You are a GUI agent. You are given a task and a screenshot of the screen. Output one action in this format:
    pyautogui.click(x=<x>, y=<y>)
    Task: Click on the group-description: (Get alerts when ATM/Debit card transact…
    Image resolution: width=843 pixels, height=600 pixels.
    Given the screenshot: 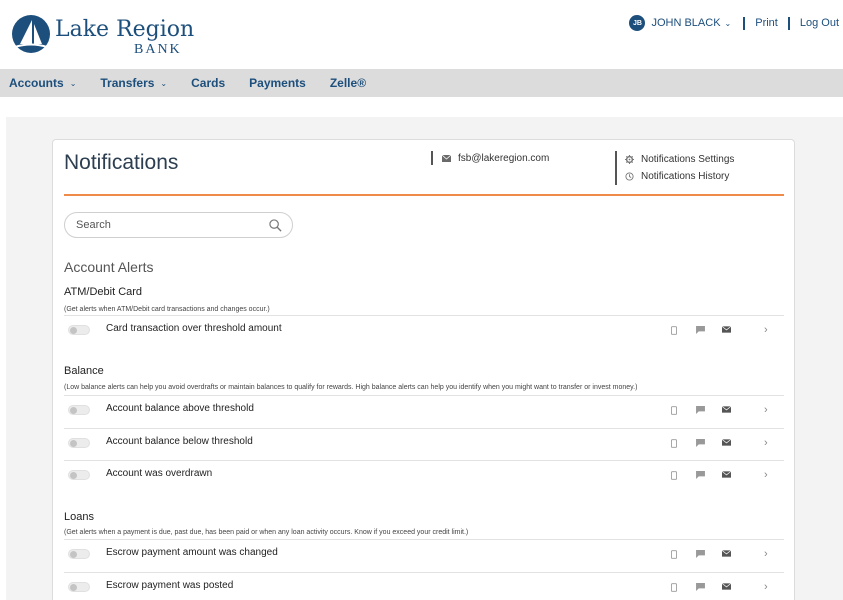 What is the action you would take?
    pyautogui.click(x=167, y=309)
    